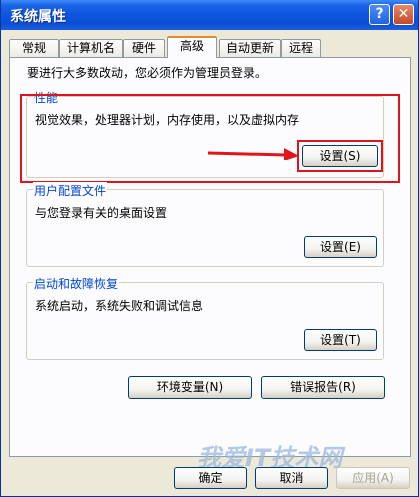 The width and height of the screenshot is (419, 497). What do you see at coordinates (34, 48) in the screenshot?
I see `tab-general: 常规` at bounding box center [34, 48].